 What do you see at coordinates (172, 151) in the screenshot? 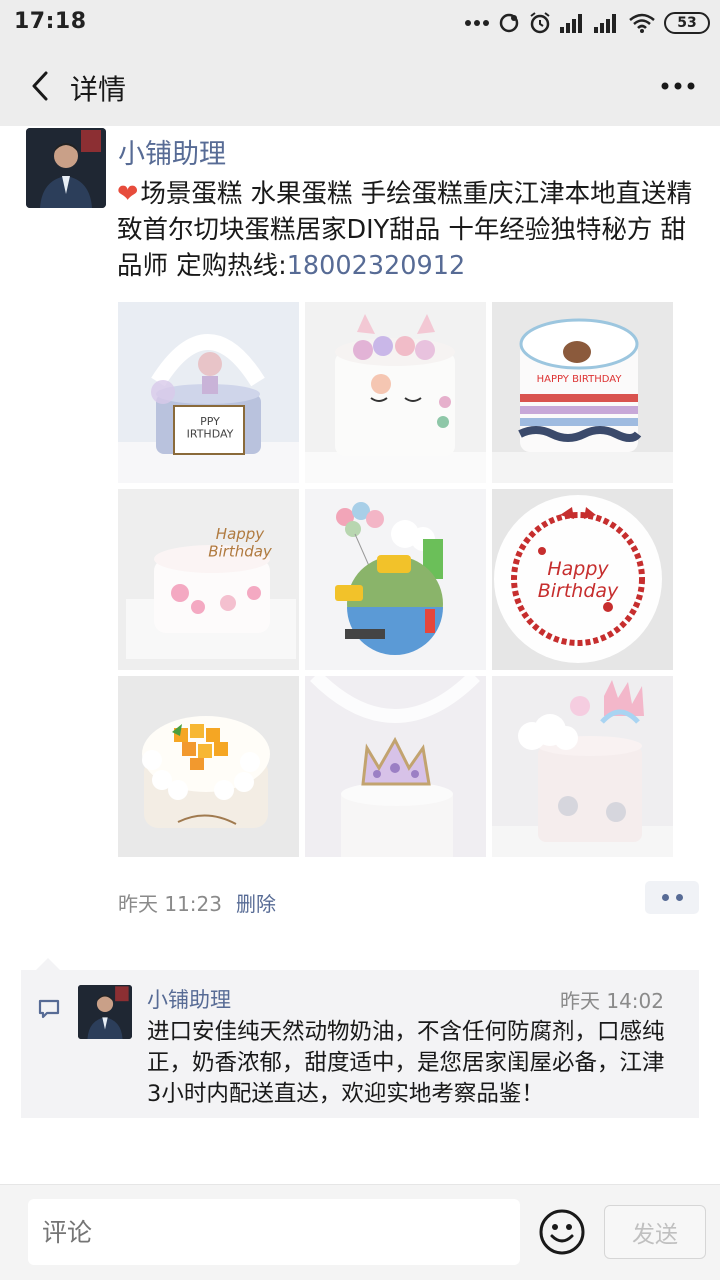
I see `post-author: 小铺助理` at bounding box center [172, 151].